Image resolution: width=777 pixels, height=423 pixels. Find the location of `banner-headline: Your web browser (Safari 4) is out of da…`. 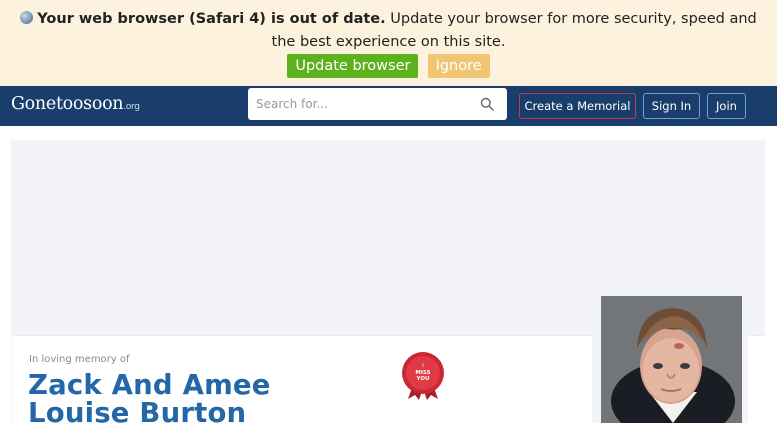

banner-headline: Your web browser (Safari 4) is out of da… is located at coordinates (211, 19).